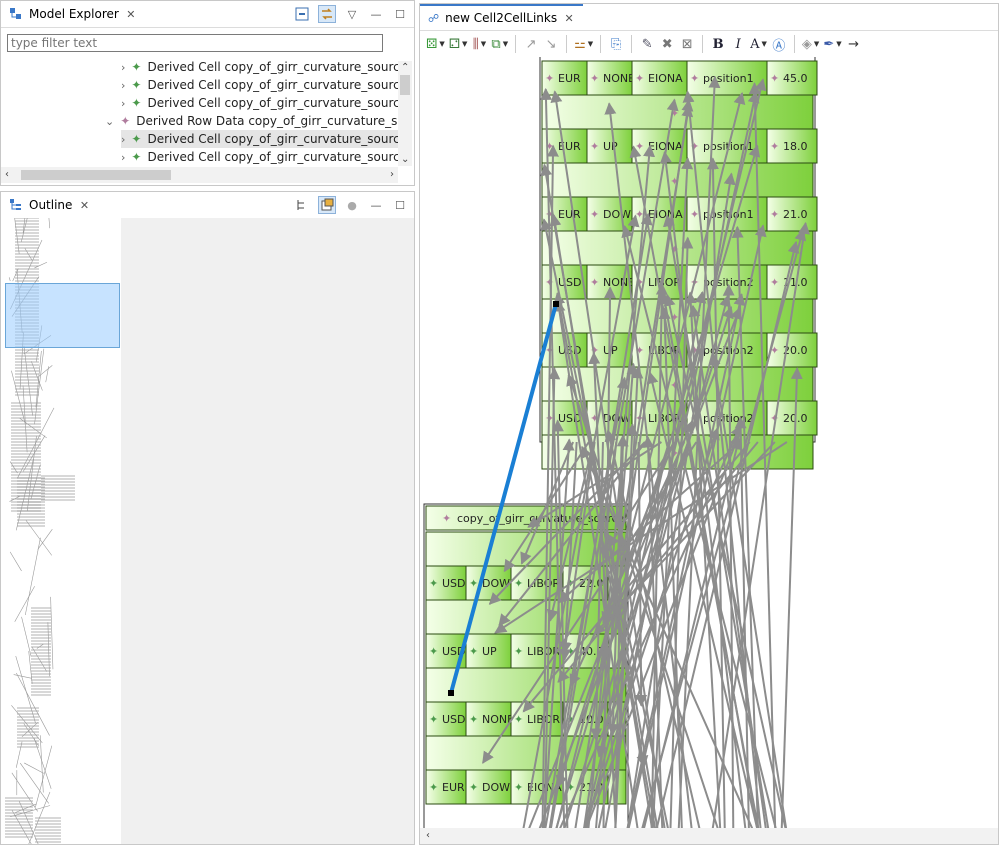 This screenshot has height=845, width=999. What do you see at coordinates (15, 13) in the screenshot?
I see `model-explorer-icon` at bounding box center [15, 13].